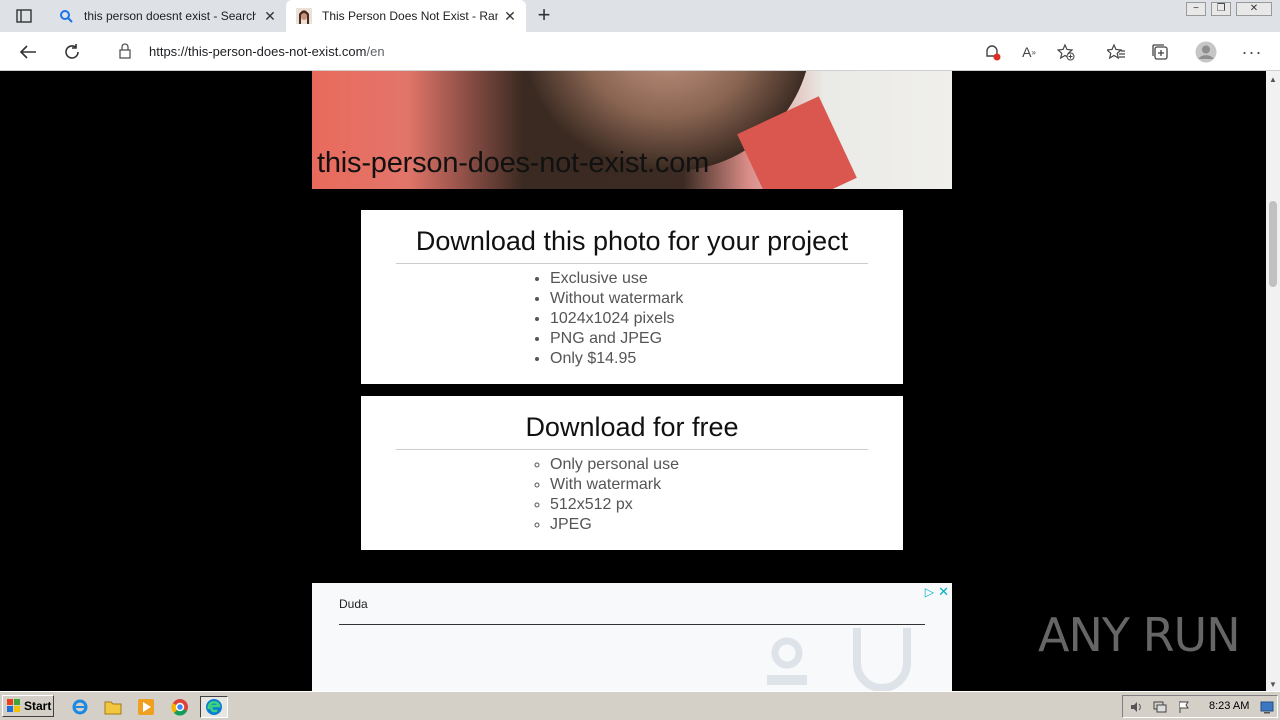 Image resolution: width=1280 pixels, height=720 pixels. What do you see at coordinates (1139, 635) in the screenshot?
I see `anyrun-watermark: ANY RUN` at bounding box center [1139, 635].